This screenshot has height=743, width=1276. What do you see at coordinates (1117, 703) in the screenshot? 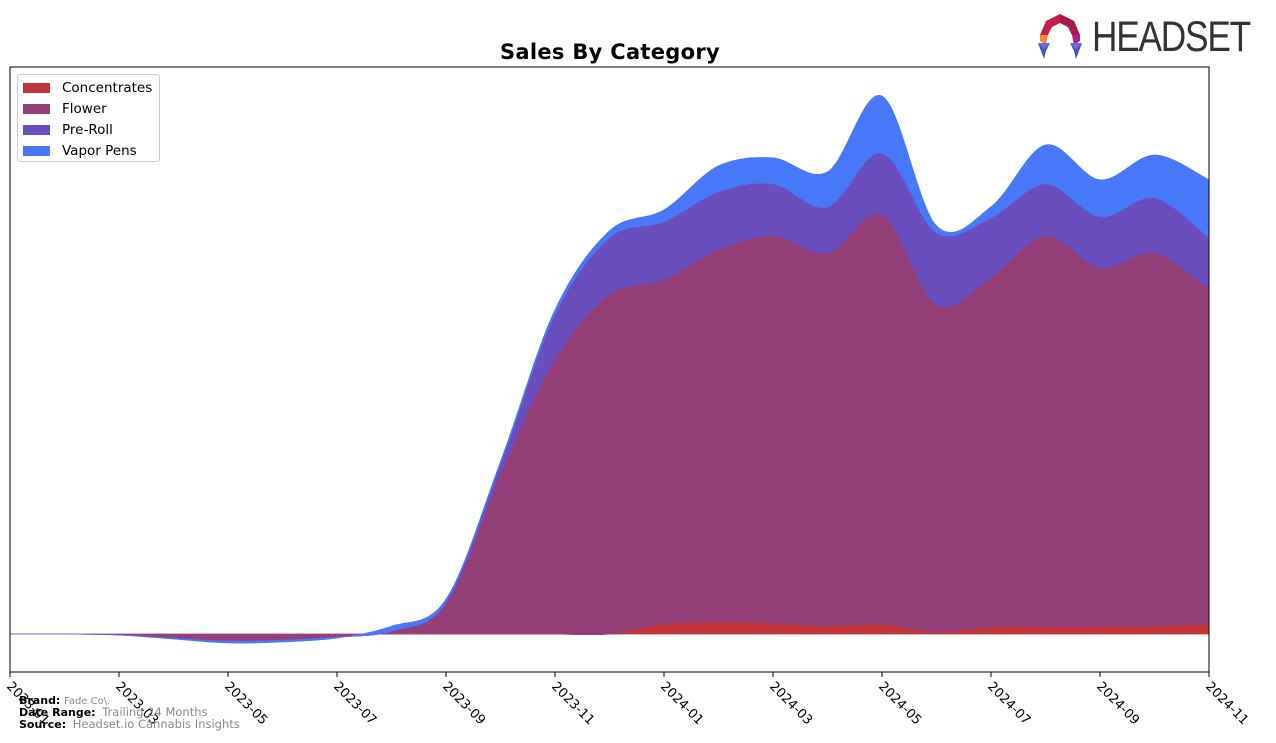
I see `x-tick-label: 2024-09` at bounding box center [1117, 703].